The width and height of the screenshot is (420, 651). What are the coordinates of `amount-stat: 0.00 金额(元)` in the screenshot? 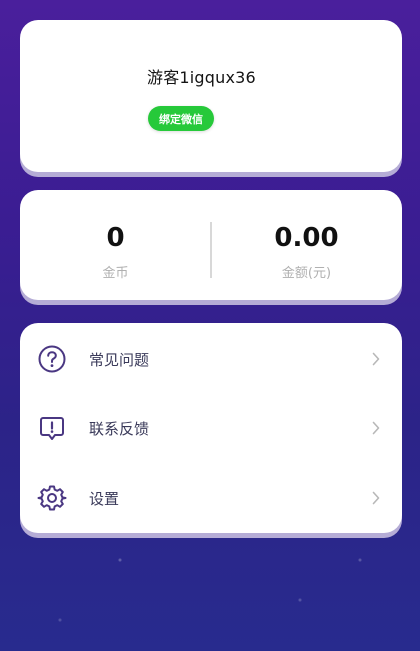 It's located at (306, 245).